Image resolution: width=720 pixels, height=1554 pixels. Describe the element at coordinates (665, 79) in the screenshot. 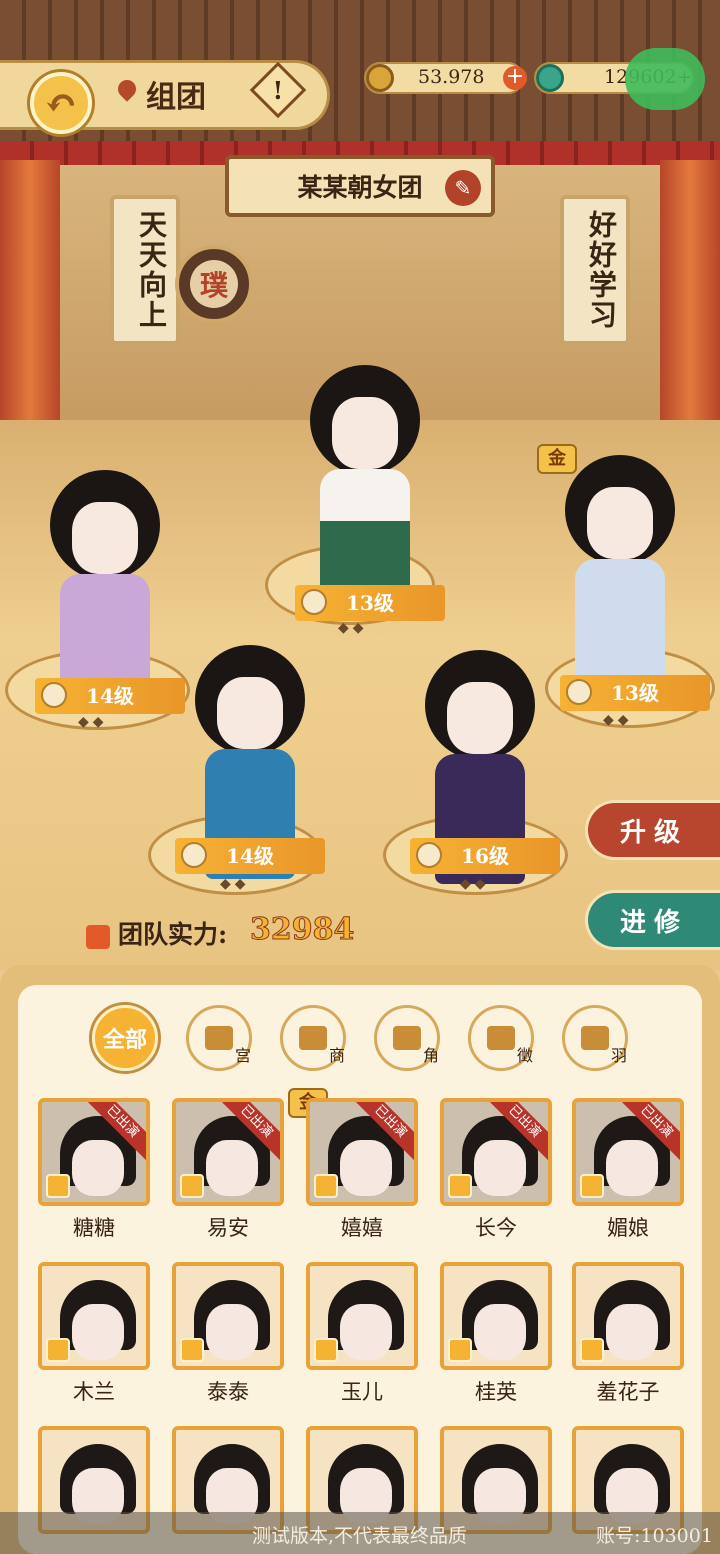

I see `floating-overlay-button` at that location.